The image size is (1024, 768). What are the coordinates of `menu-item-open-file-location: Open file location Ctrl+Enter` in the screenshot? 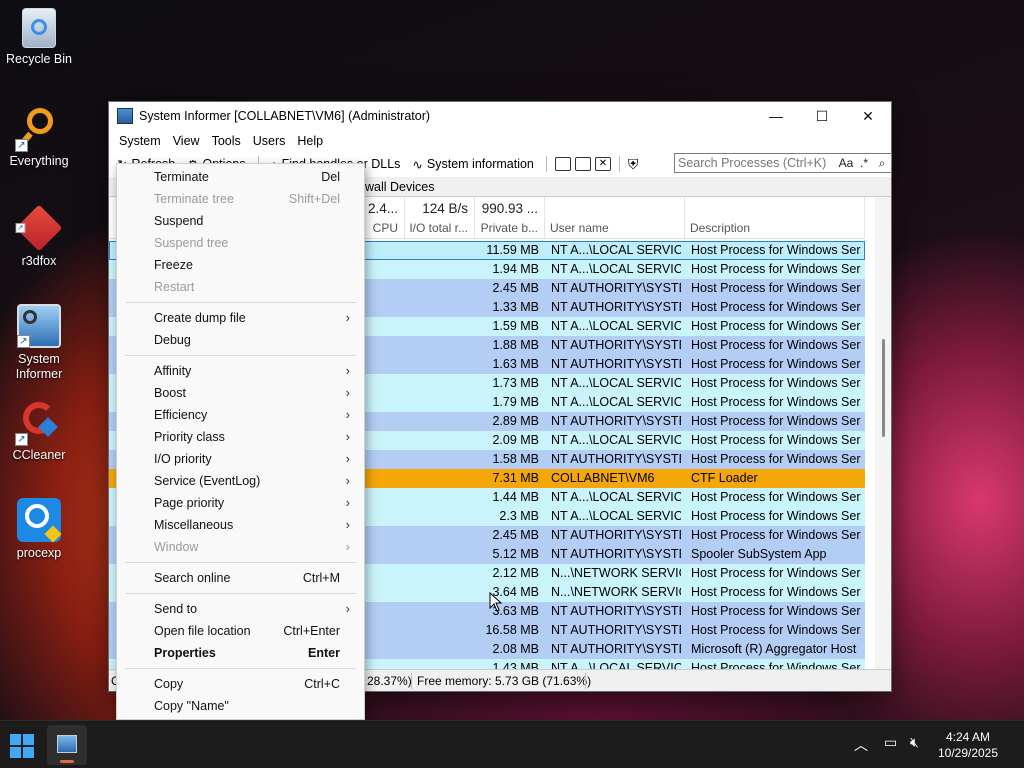 It's located at (240, 631).